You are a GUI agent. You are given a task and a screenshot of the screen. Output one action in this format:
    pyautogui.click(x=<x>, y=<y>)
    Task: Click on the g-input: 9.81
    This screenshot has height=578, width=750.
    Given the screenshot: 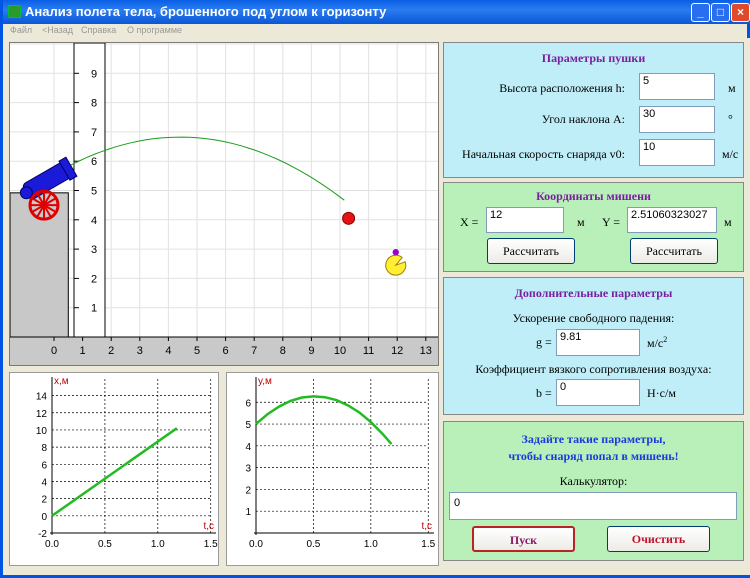 What is the action you would take?
    pyautogui.click(x=598, y=342)
    